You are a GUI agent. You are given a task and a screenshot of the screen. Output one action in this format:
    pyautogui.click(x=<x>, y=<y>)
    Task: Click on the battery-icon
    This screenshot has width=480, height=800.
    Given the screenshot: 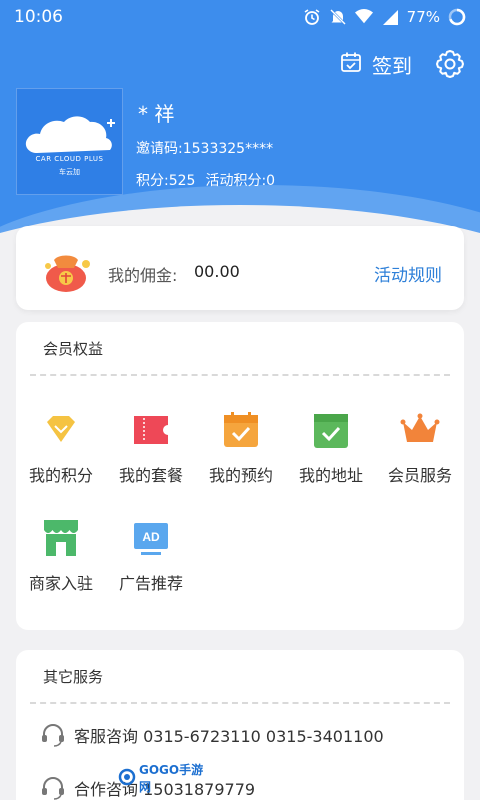 What is the action you would take?
    pyautogui.click(x=457, y=17)
    